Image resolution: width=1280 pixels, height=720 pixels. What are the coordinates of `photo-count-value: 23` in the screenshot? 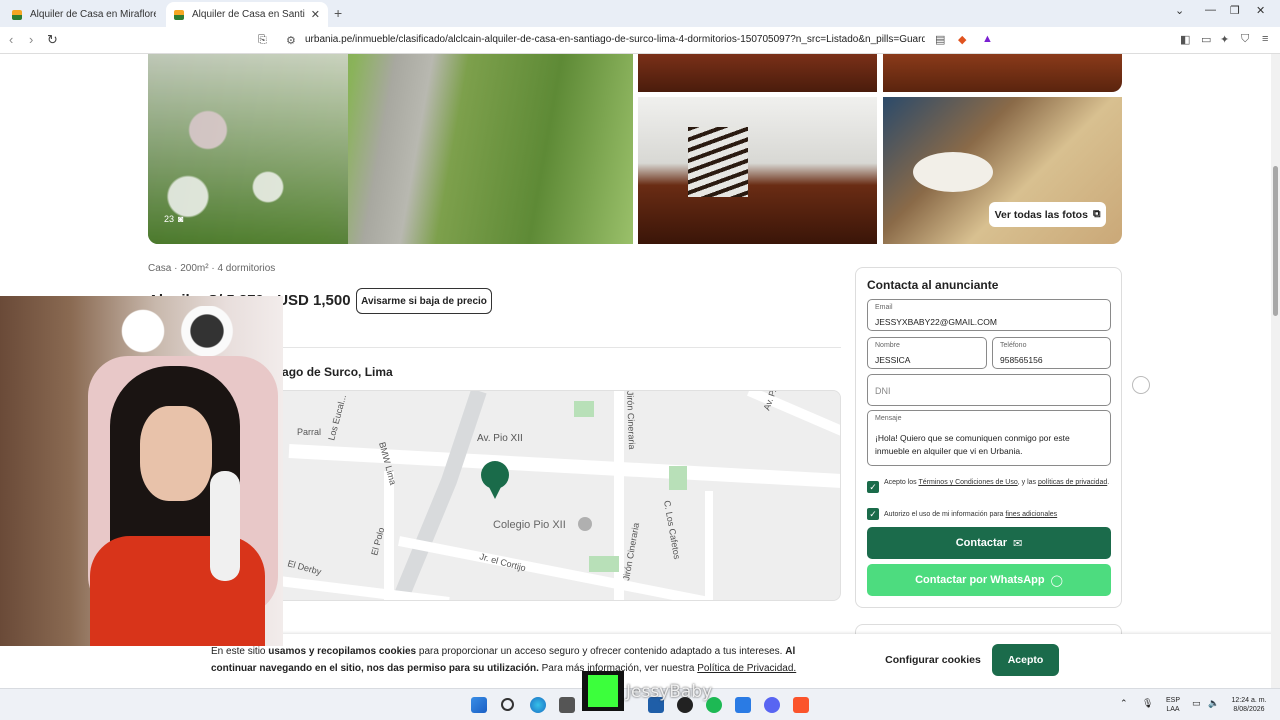 It's located at (169, 219).